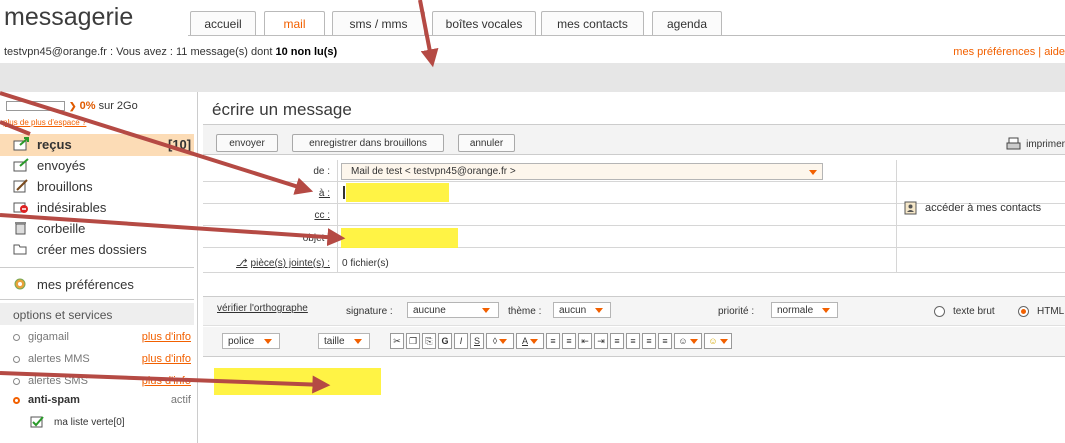 This screenshot has width=1065, height=443. Describe the element at coordinates (165, 382) in the screenshot. I see `arrow-to-body` at that location.